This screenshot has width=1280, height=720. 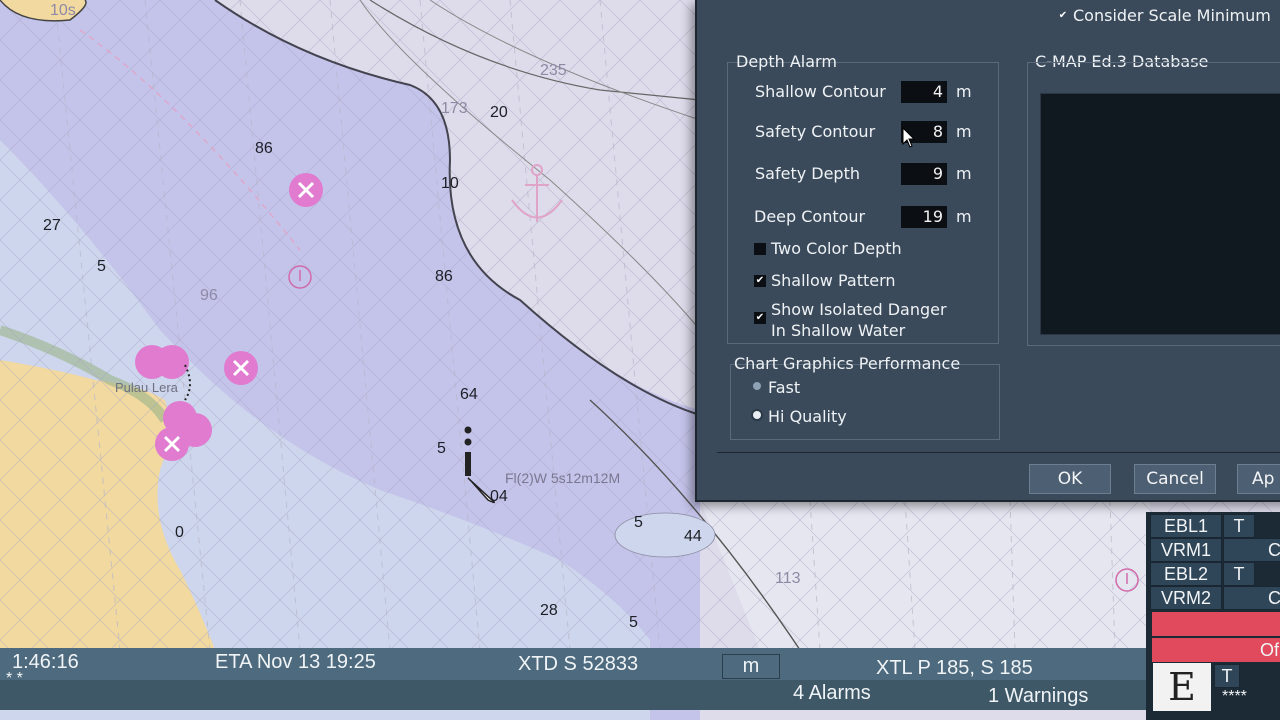 What do you see at coordinates (1063, 16) in the screenshot?
I see `consider-scale-checkbox: ✔` at bounding box center [1063, 16].